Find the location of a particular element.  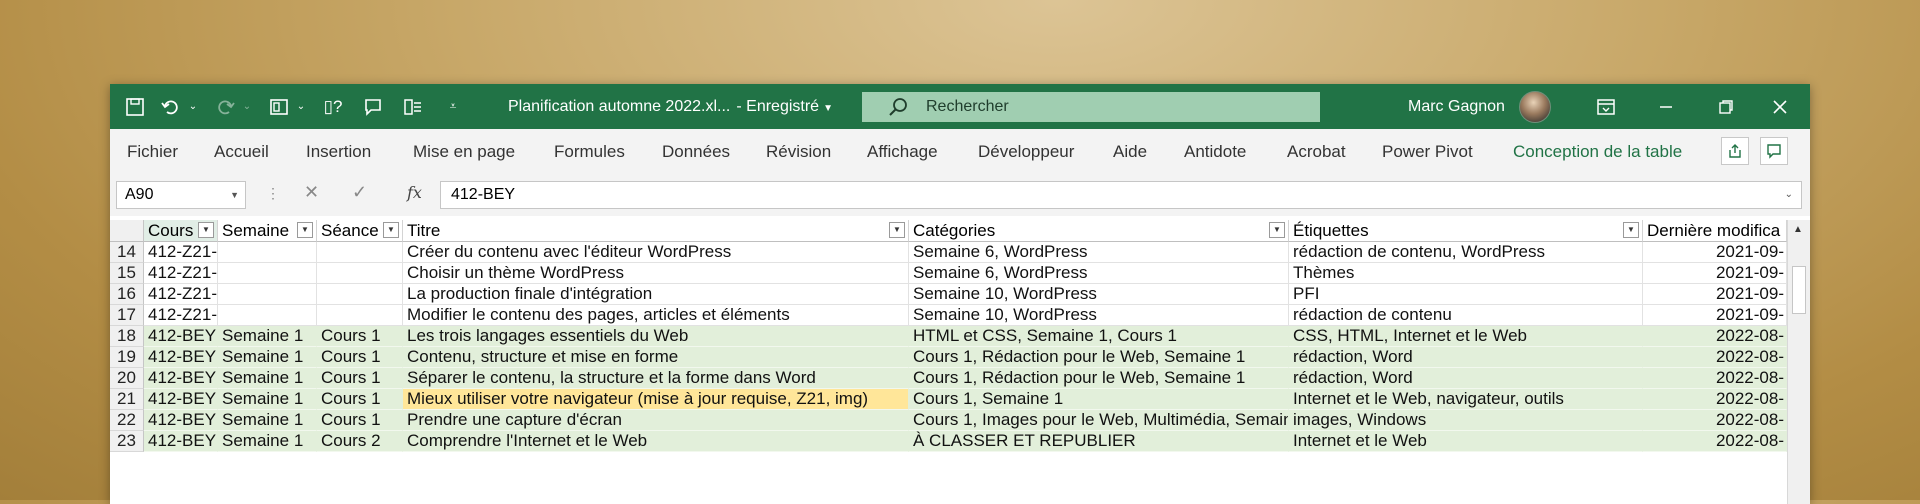

column-header-cours: Cours ▼ is located at coordinates (181, 231).